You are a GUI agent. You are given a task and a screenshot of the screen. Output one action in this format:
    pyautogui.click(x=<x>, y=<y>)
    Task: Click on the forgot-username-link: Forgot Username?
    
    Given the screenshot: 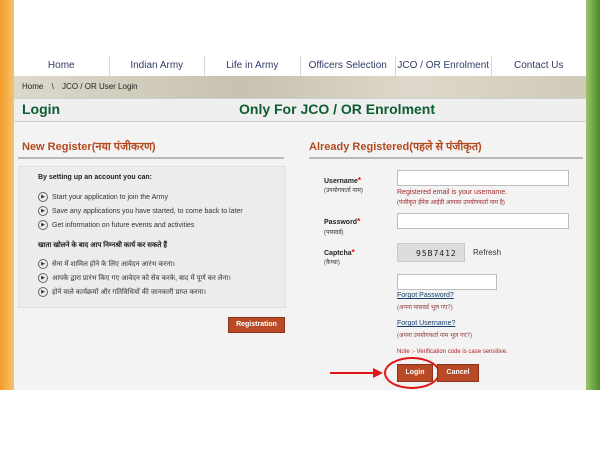 What is the action you would take?
    pyautogui.click(x=426, y=323)
    